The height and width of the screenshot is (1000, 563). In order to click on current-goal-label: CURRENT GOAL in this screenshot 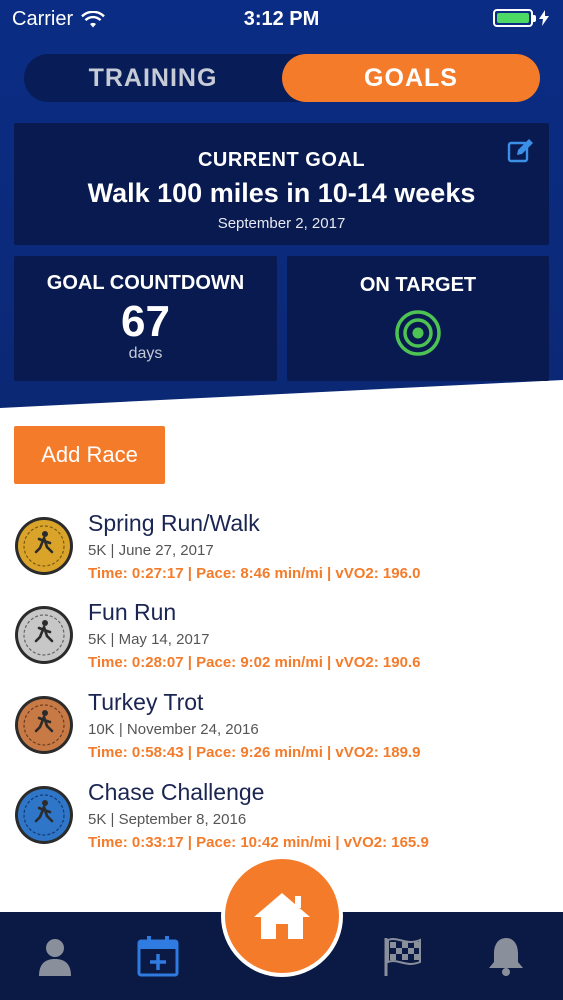, I will do `click(281, 160)`.